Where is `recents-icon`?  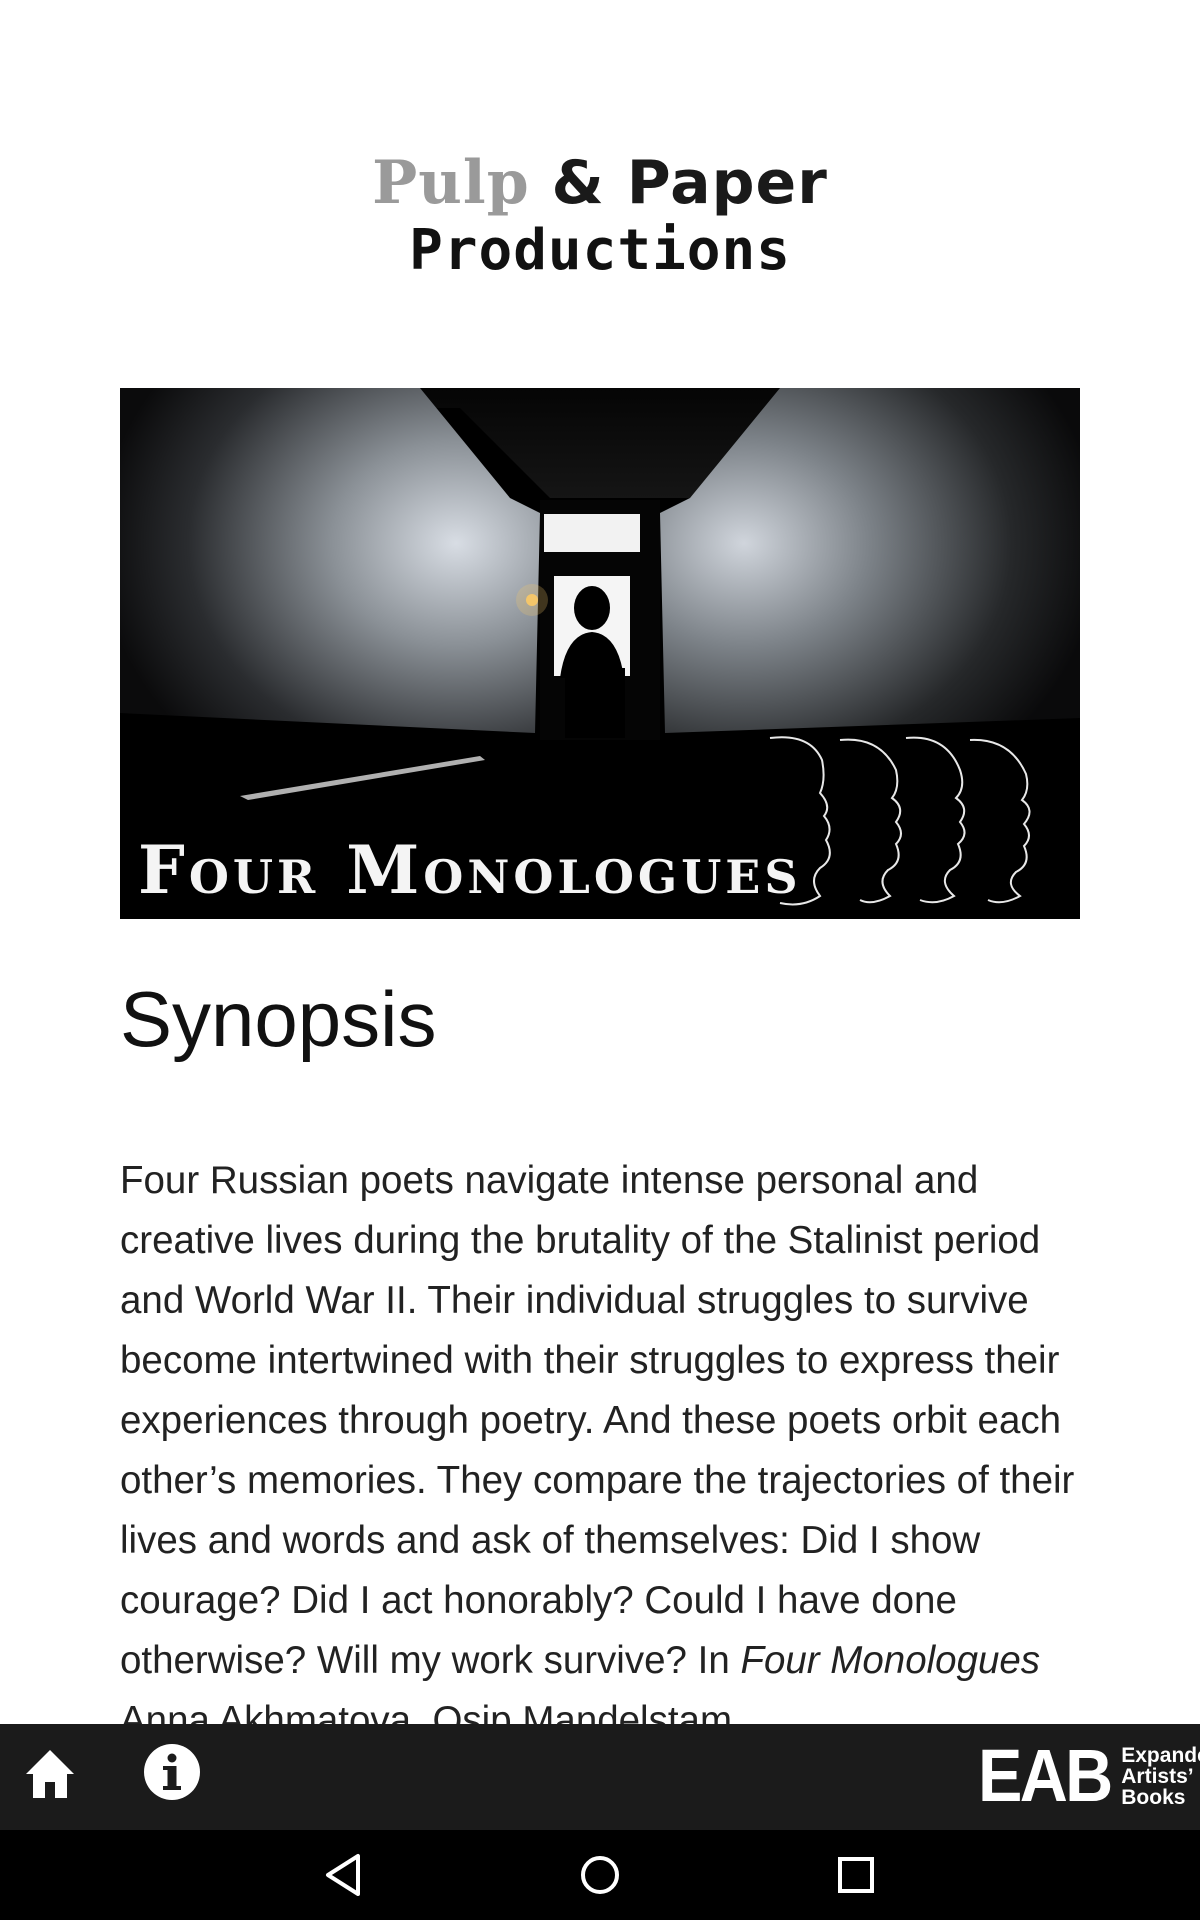 recents-icon is located at coordinates (856, 1875).